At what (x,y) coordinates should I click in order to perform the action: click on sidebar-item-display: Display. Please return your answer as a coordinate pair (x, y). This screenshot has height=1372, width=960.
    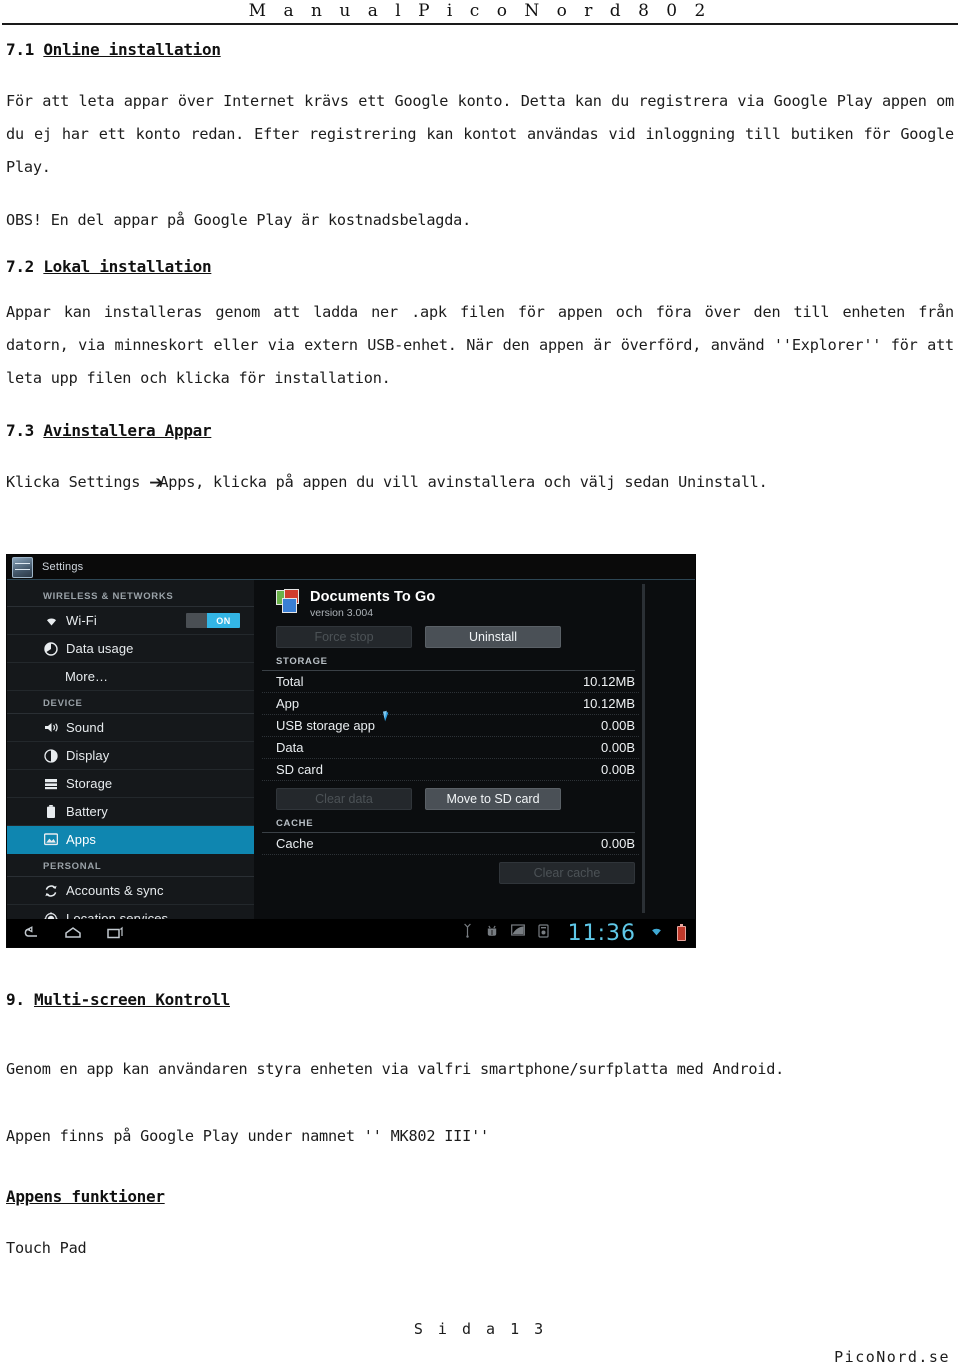
    Looking at the image, I should click on (130, 756).